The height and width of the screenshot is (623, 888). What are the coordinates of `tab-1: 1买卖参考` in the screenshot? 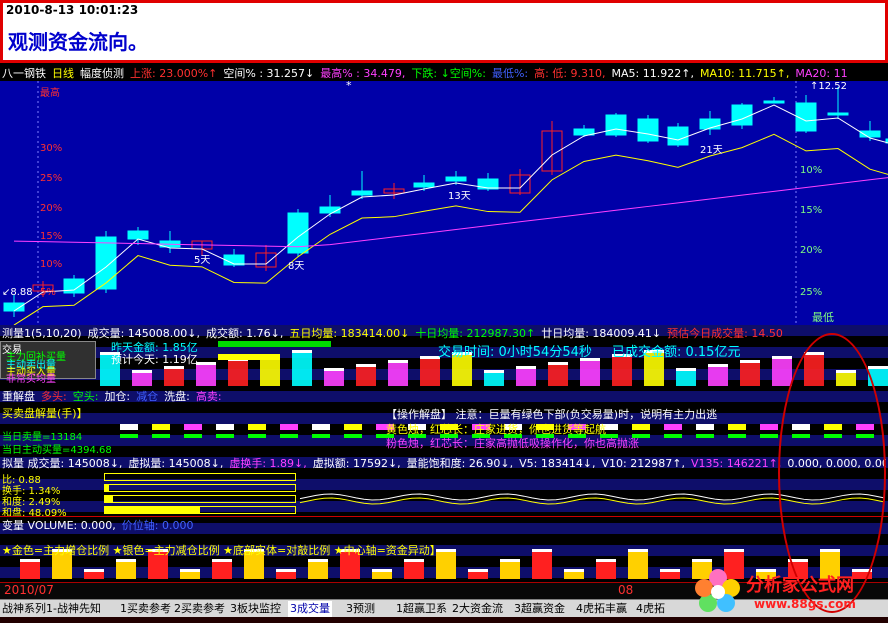 It's located at (145, 609).